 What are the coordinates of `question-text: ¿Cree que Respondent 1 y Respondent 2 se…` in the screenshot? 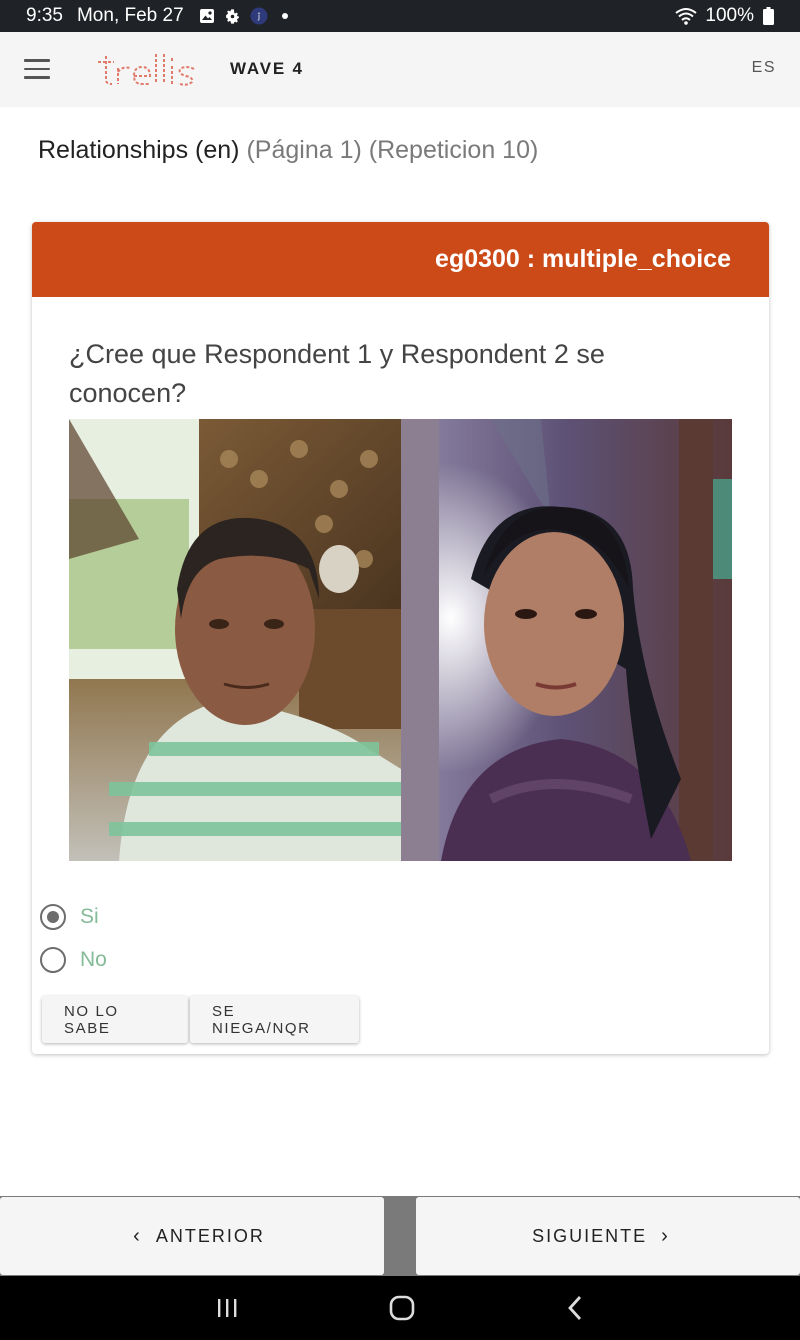 It's located at (337, 373).